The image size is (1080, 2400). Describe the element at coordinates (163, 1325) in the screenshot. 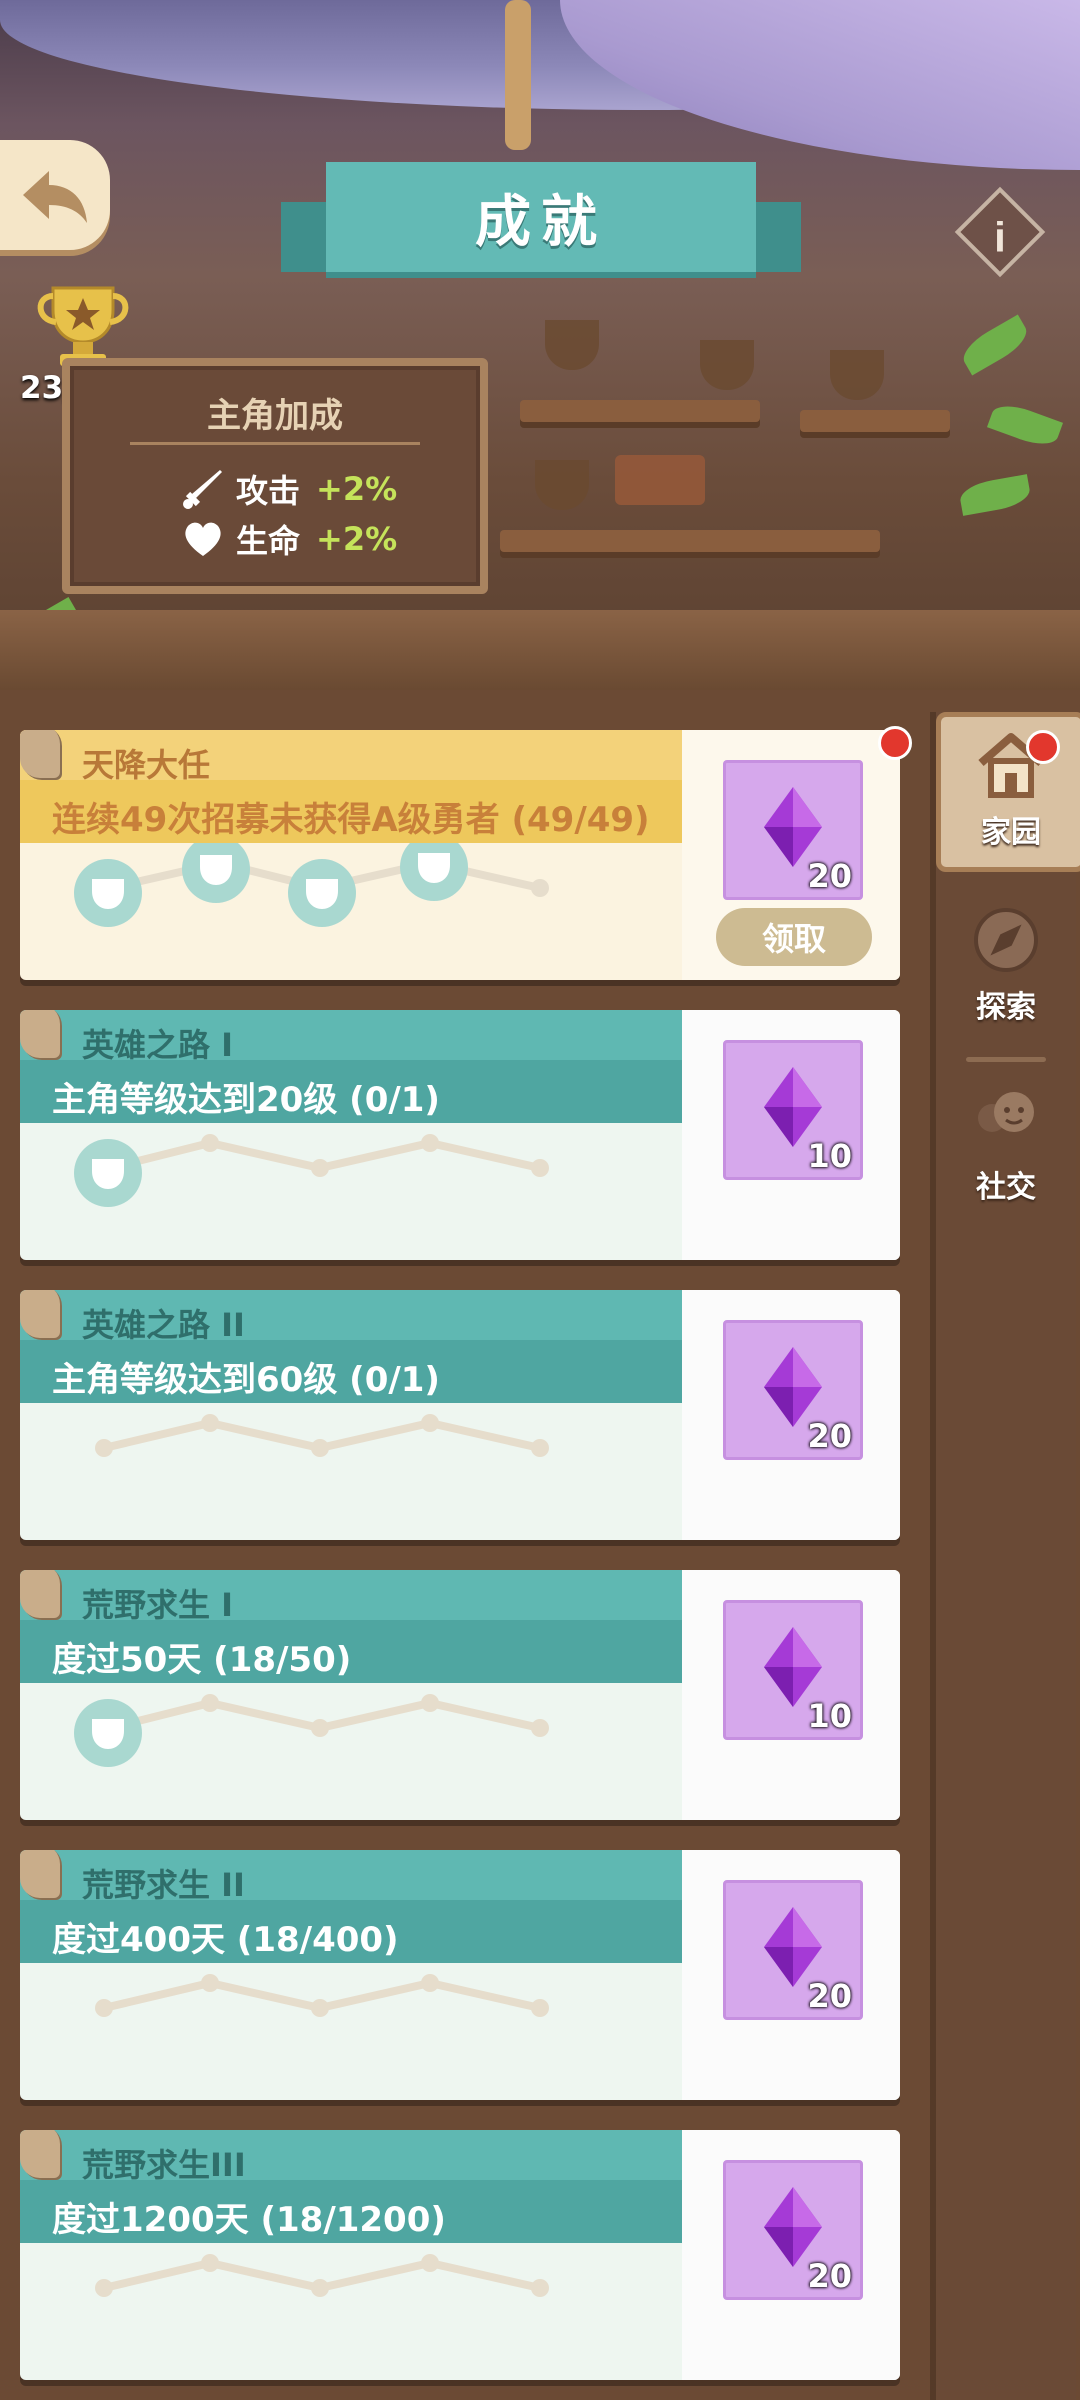

I see `achievement-name: 英雄之路 II` at that location.